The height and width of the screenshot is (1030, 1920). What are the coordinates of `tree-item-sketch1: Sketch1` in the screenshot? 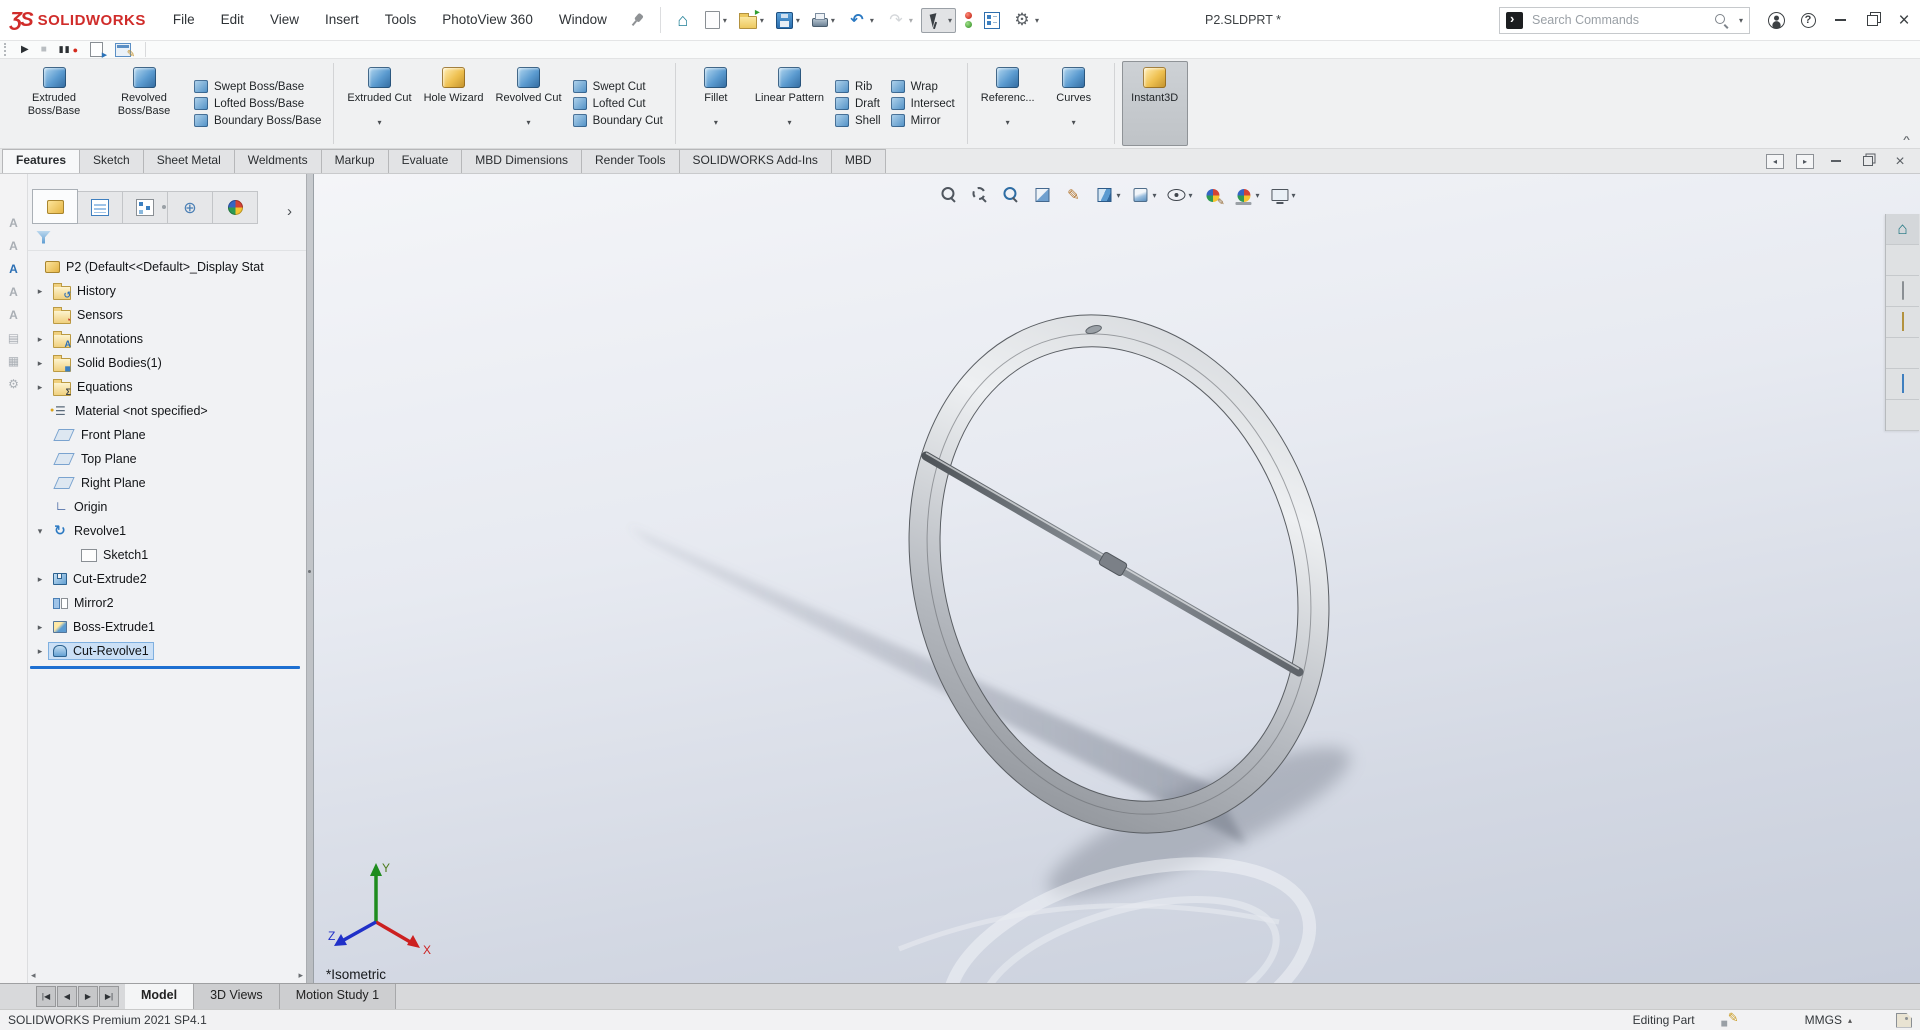 It's located at (167, 555).